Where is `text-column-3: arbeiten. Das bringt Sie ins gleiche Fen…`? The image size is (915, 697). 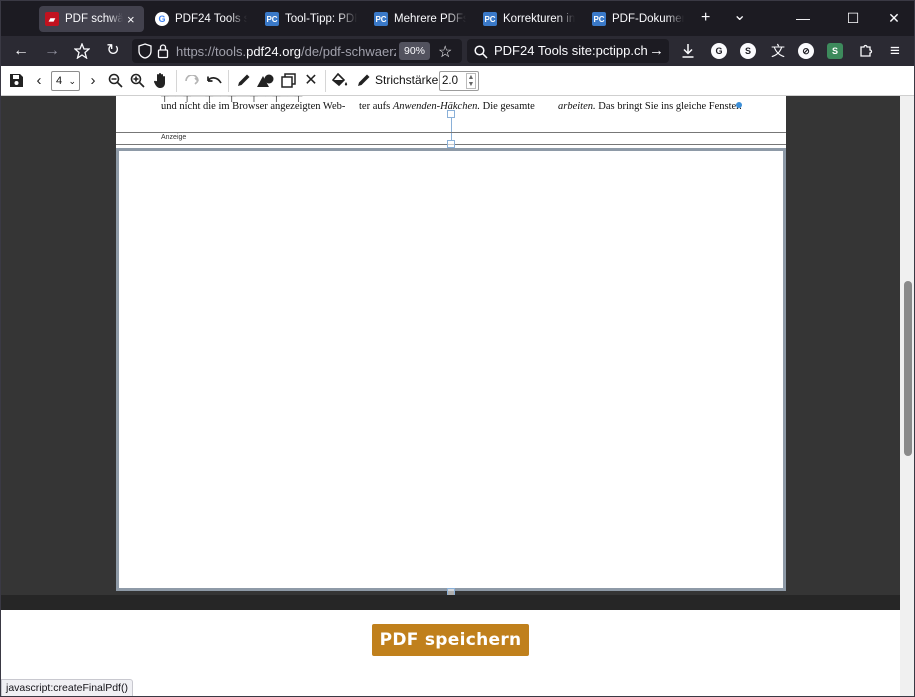 text-column-3: arbeiten. Das bringt Sie ins gleiche Fen… is located at coordinates (650, 106).